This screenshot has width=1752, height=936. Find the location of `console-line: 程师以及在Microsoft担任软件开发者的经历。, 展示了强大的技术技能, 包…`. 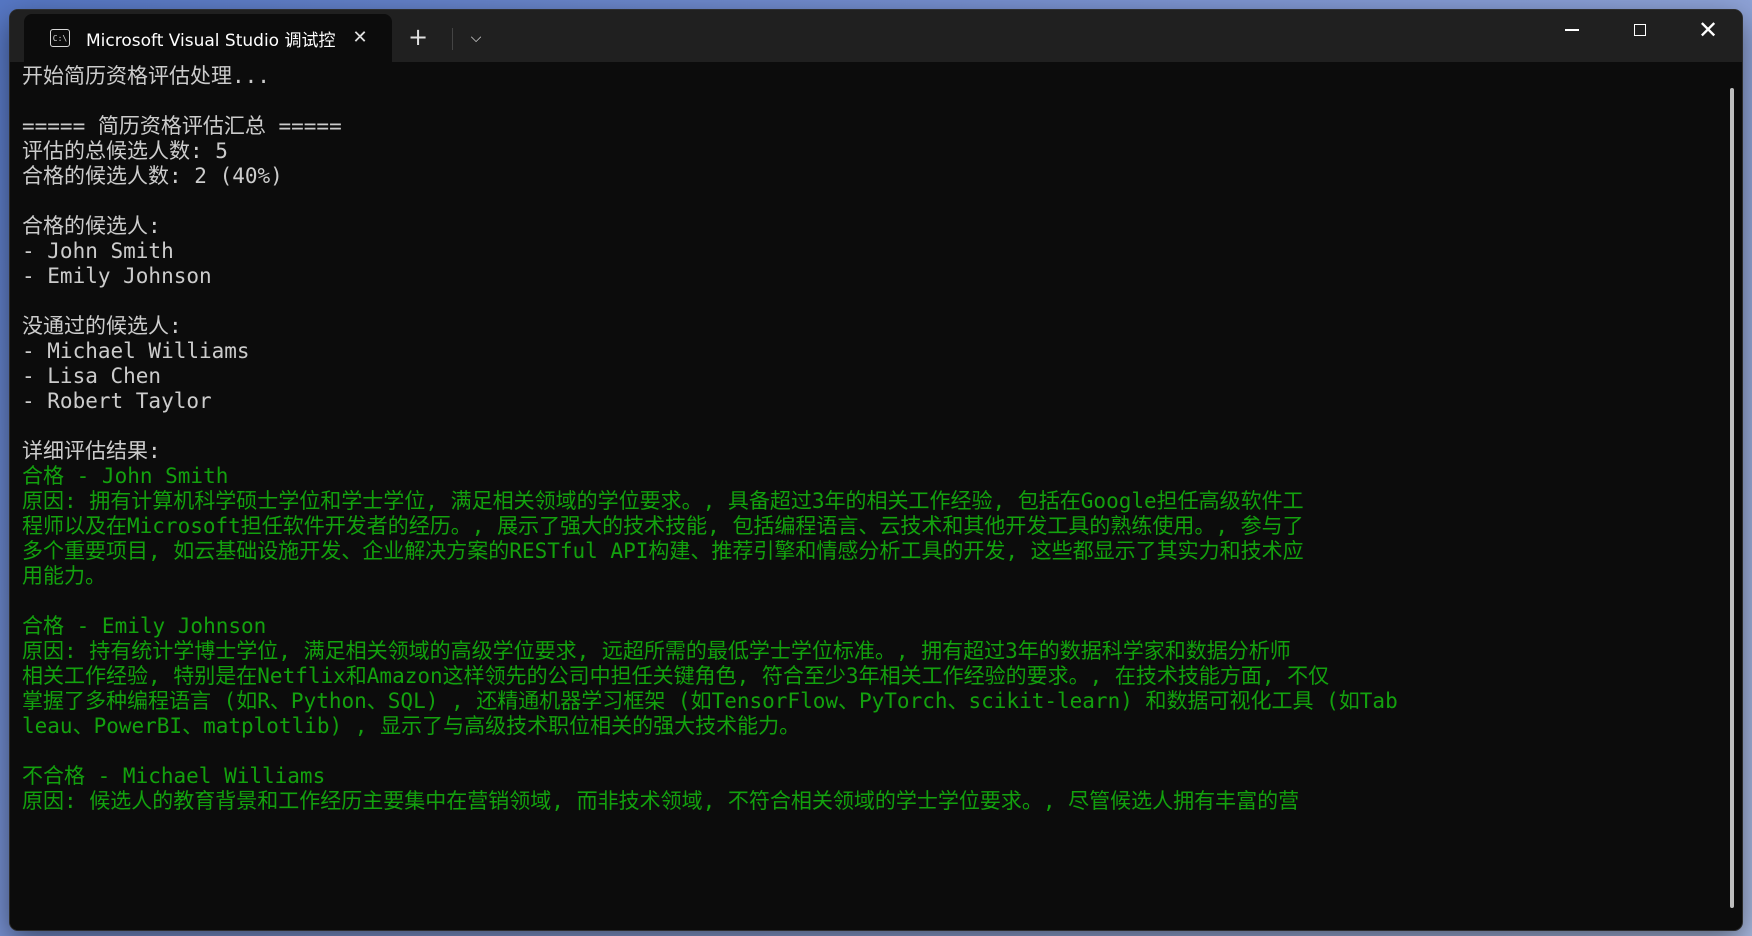

console-line: 程师以及在Microsoft担任软件开发者的经历。, 展示了强大的技术技能, 包… is located at coordinates (663, 526).